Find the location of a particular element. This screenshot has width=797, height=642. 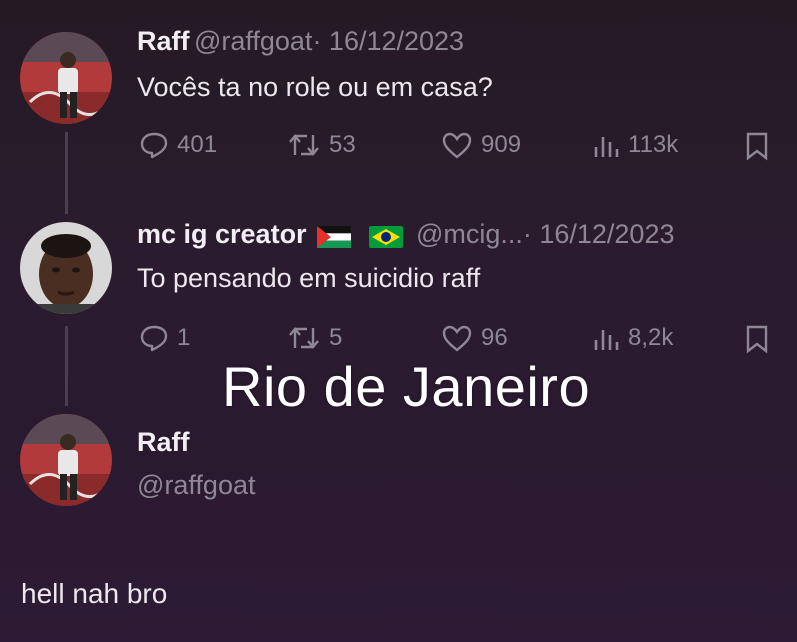

avatar-mc-ig-creator is located at coordinates (66, 268).